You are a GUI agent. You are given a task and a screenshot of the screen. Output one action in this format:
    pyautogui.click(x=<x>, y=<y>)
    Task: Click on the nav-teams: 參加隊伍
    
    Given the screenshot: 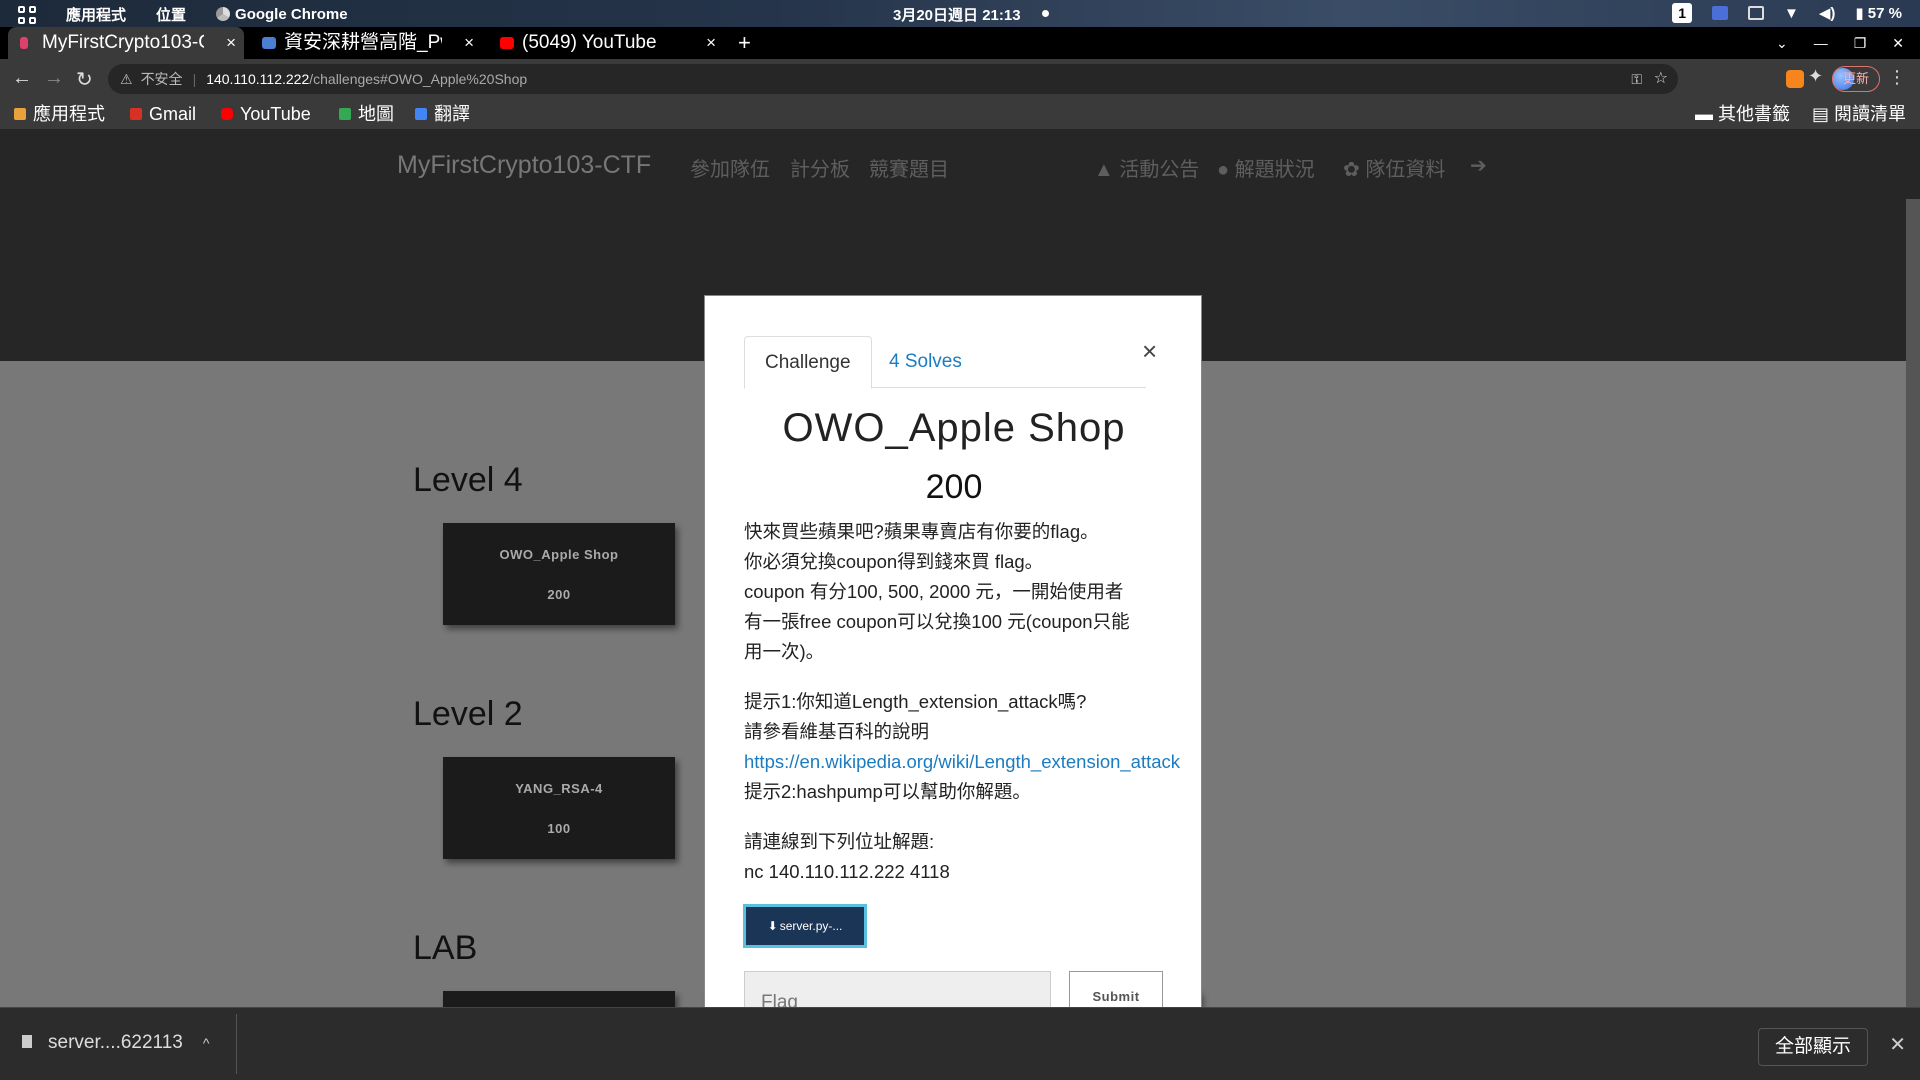 What is the action you would take?
    pyautogui.click(x=730, y=167)
    